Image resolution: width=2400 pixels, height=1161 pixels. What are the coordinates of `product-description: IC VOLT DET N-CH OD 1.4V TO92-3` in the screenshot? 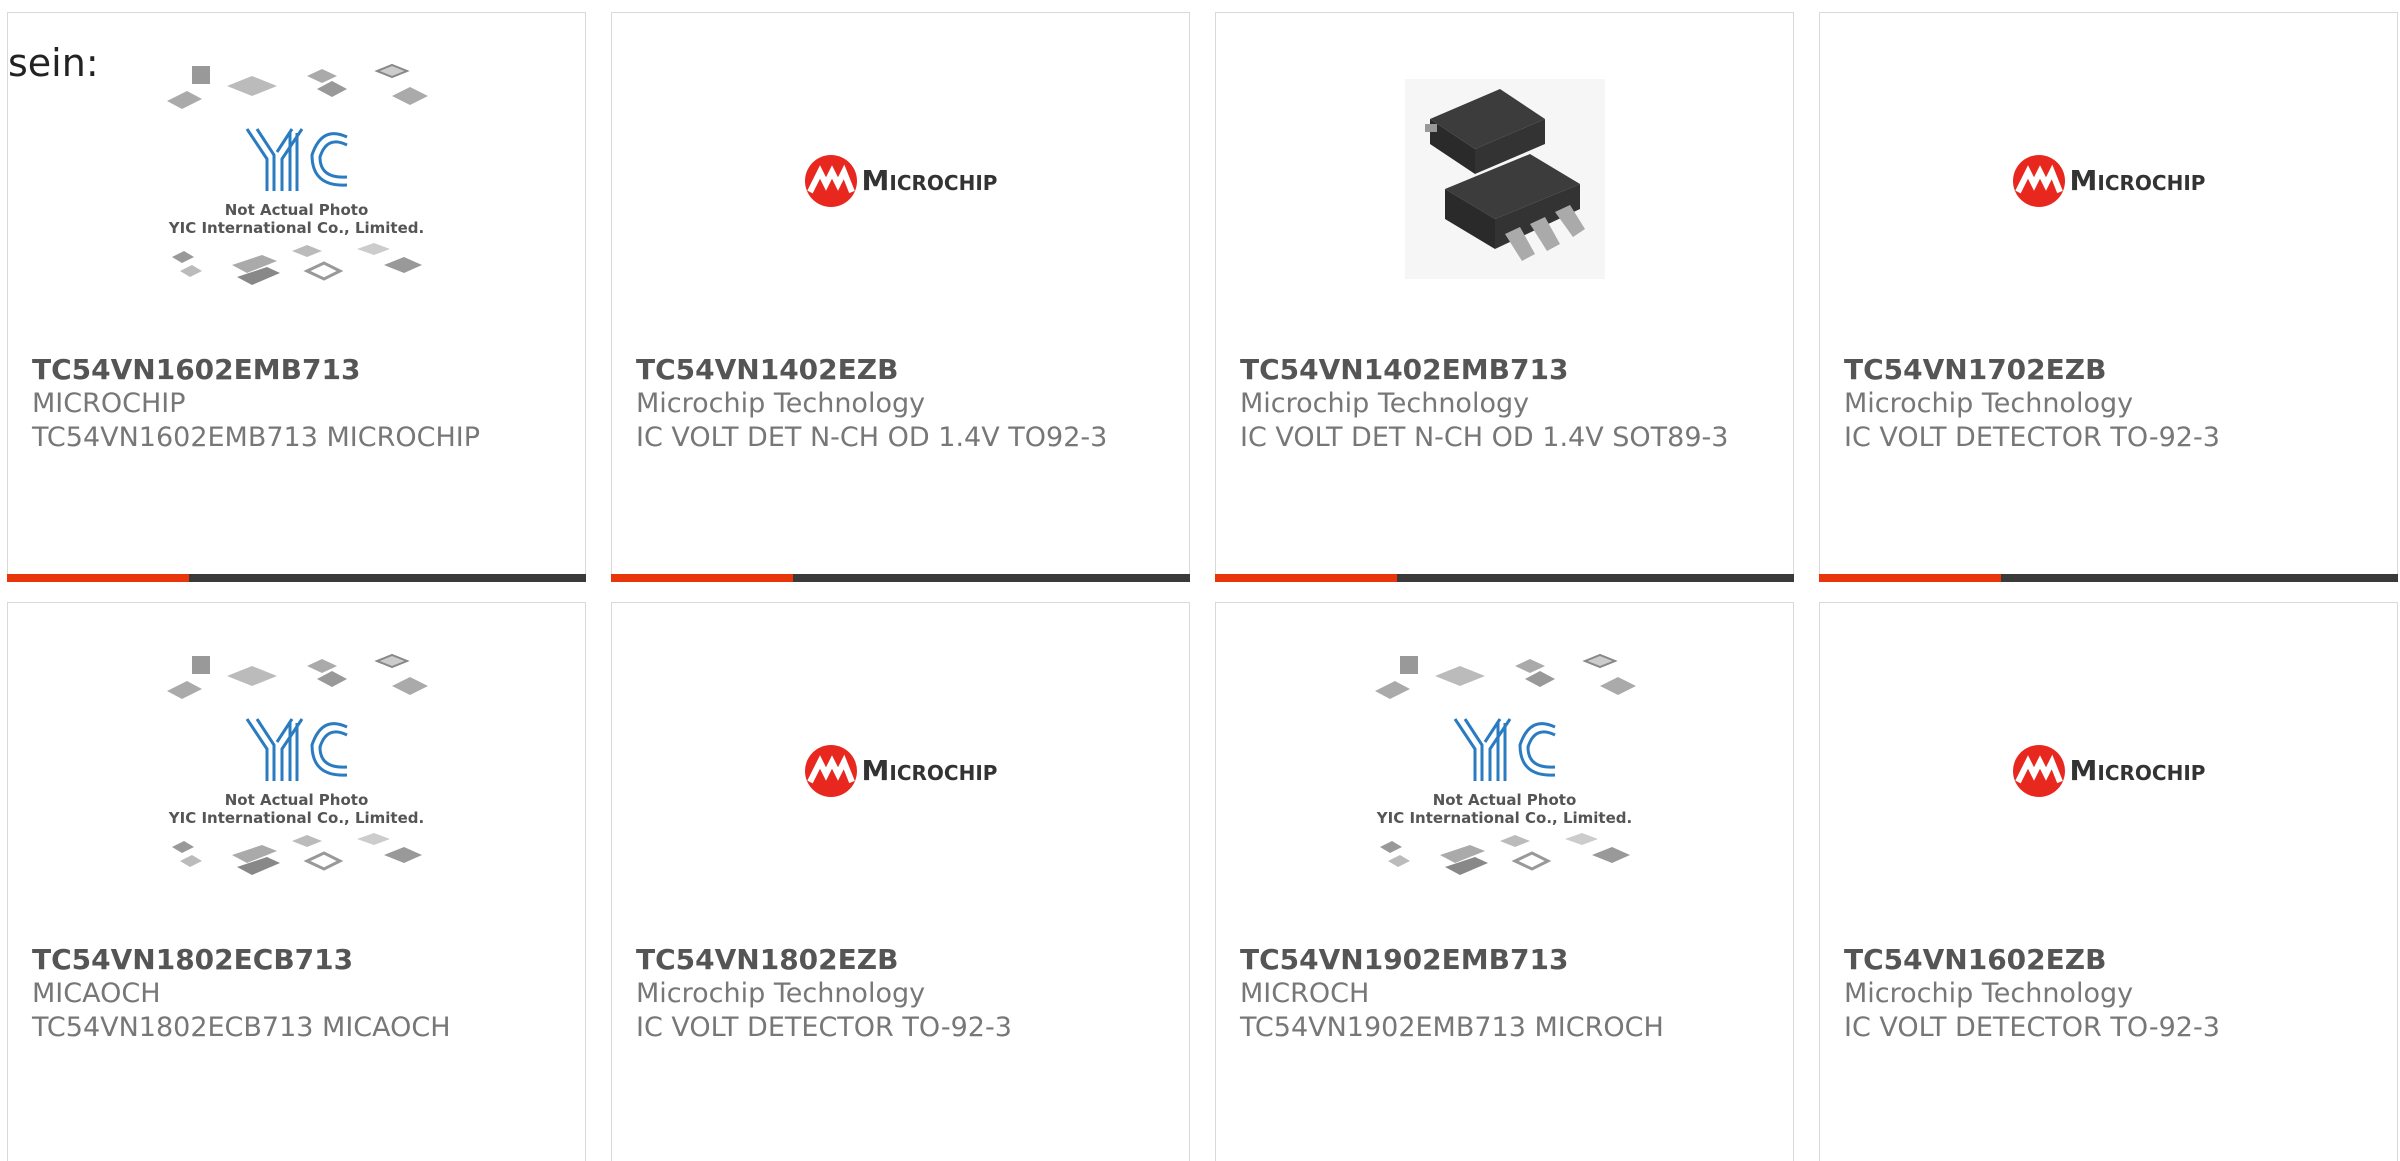 It's located at (872, 437).